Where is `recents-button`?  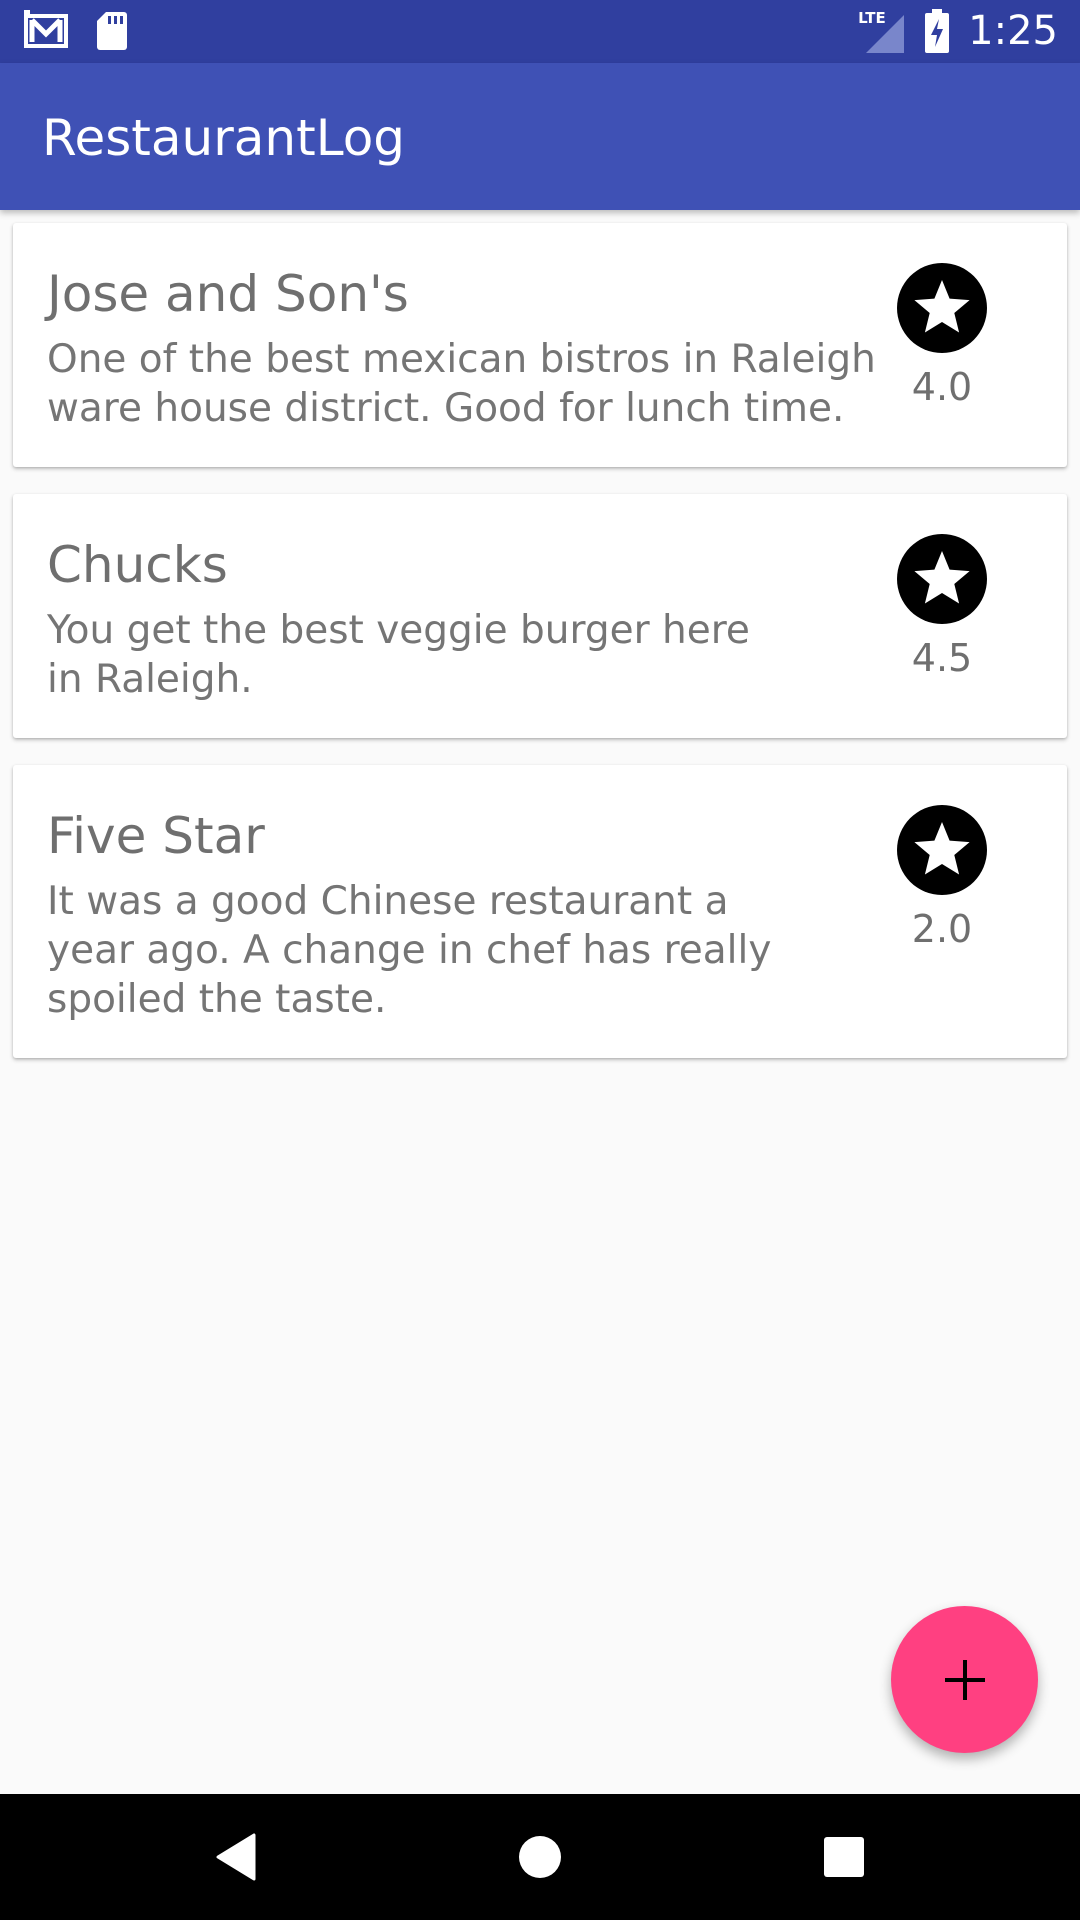
recents-button is located at coordinates (844, 1857).